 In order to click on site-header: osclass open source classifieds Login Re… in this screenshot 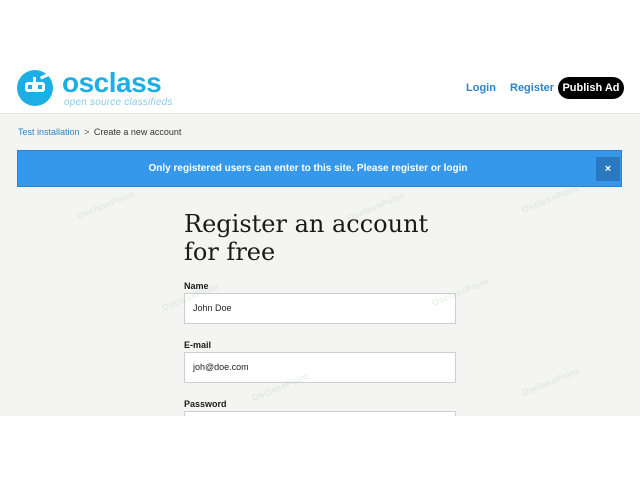, I will do `click(320, 88)`.